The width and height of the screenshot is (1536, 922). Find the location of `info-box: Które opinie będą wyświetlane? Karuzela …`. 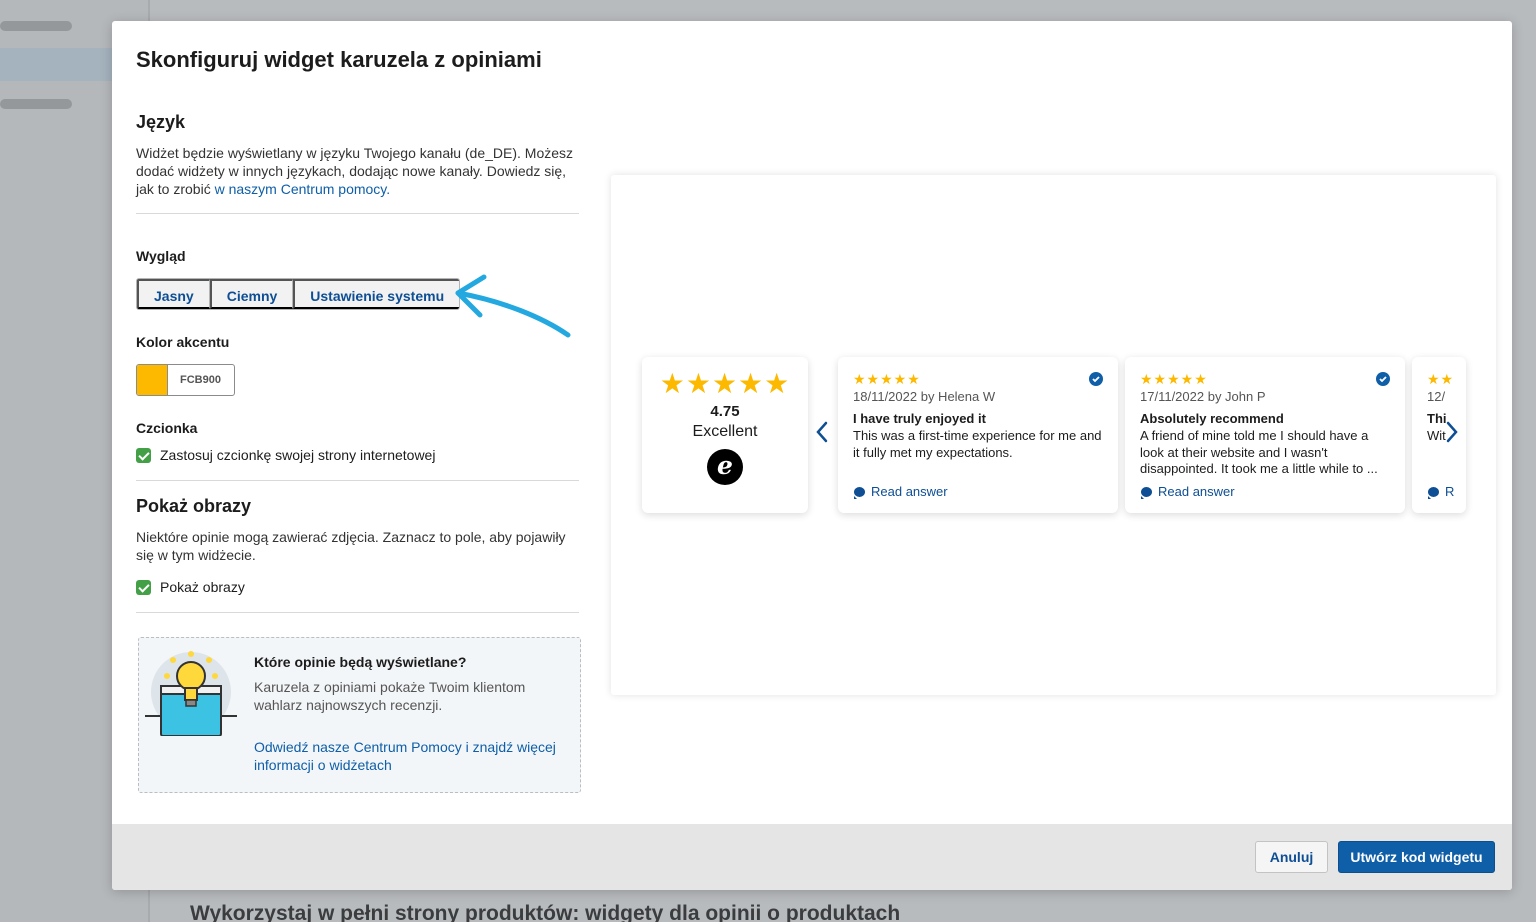

info-box: Które opinie będą wyświetlane? Karuzela … is located at coordinates (359, 715).